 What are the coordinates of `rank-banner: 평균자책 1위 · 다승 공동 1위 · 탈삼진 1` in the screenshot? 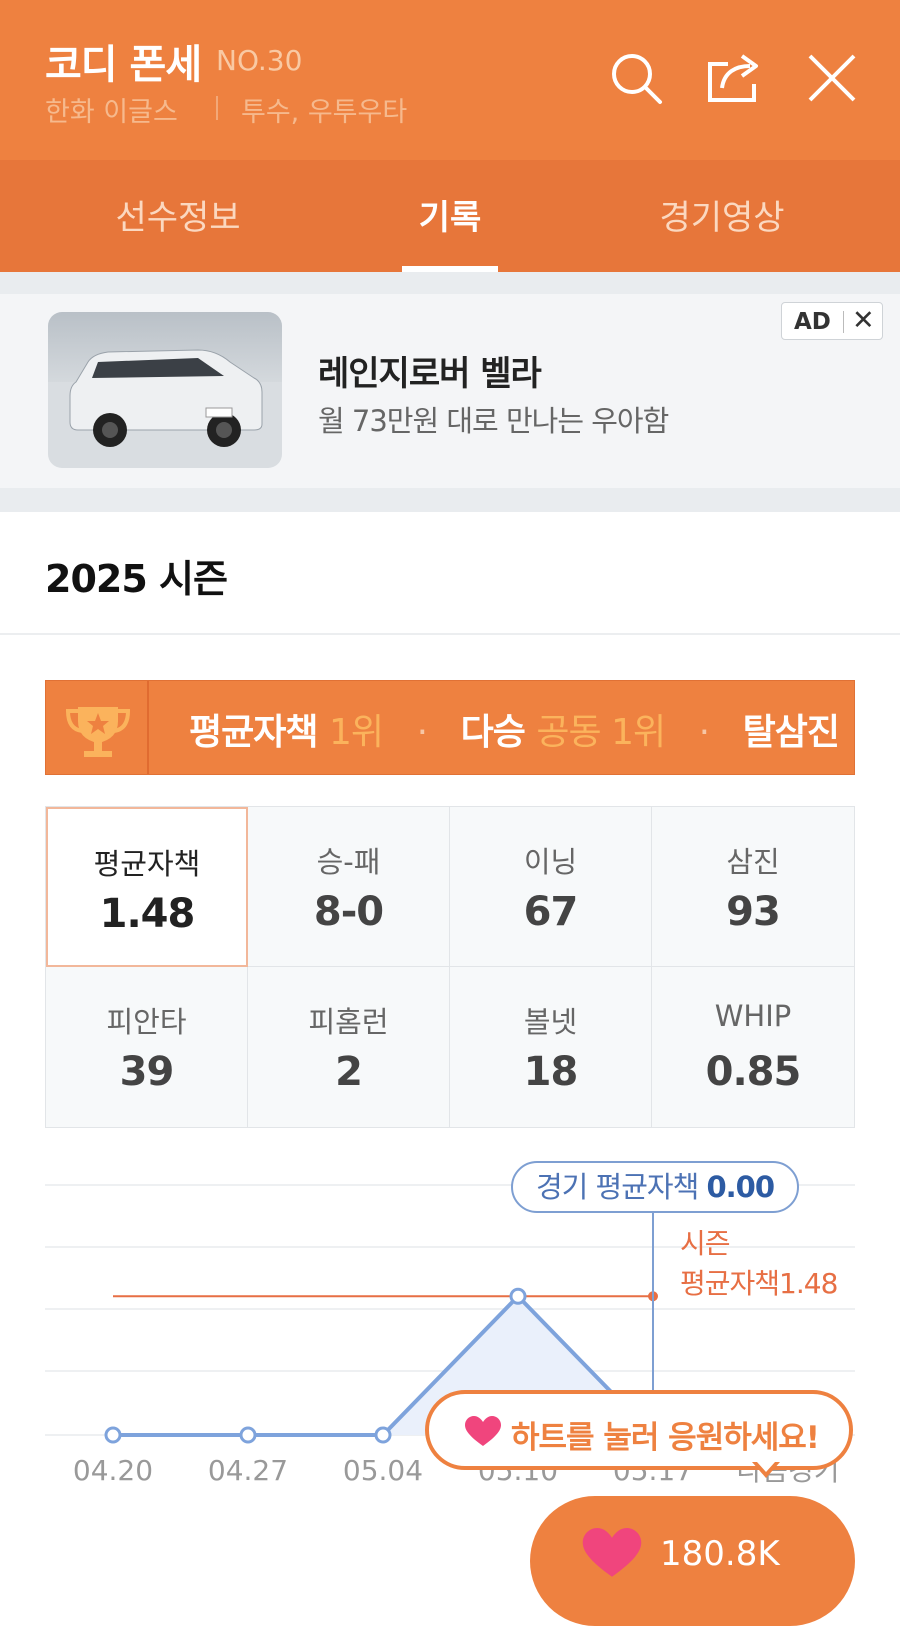 It's located at (450, 727).